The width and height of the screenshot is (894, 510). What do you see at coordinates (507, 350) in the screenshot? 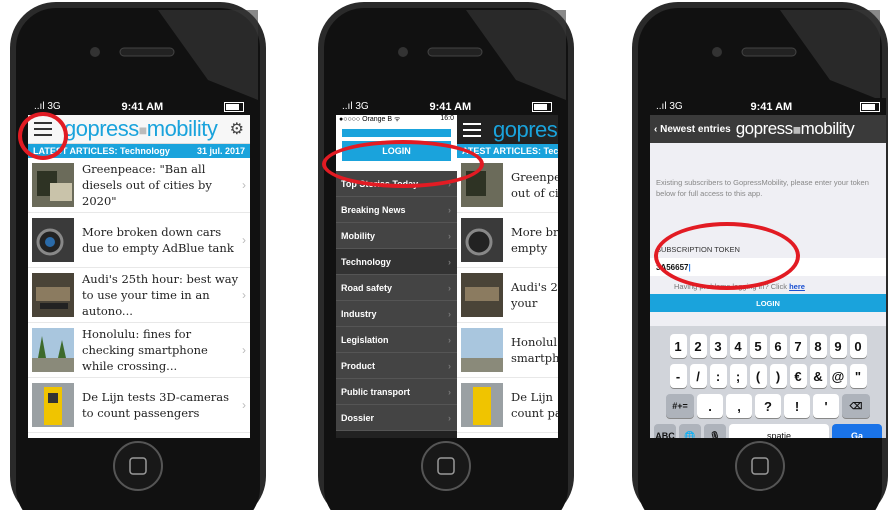
I see `article-item: Honolul smartph` at bounding box center [507, 350].